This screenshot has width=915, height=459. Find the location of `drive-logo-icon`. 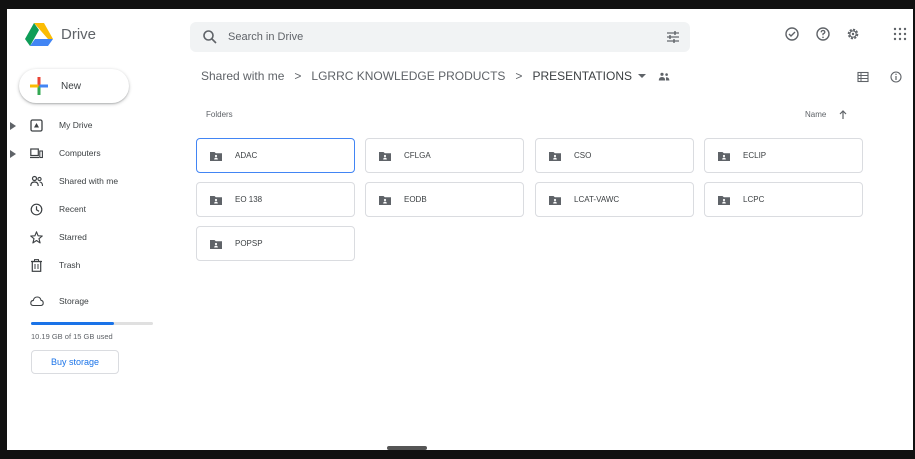

drive-logo-icon is located at coordinates (39, 34).